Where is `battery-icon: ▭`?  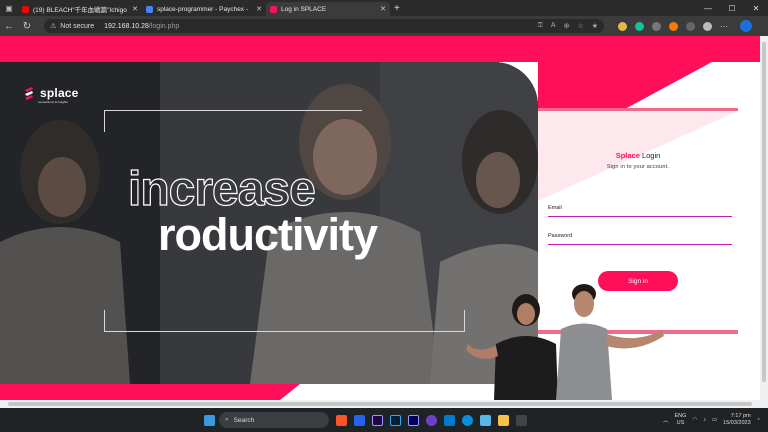 battery-icon: ▭ is located at coordinates (714, 420).